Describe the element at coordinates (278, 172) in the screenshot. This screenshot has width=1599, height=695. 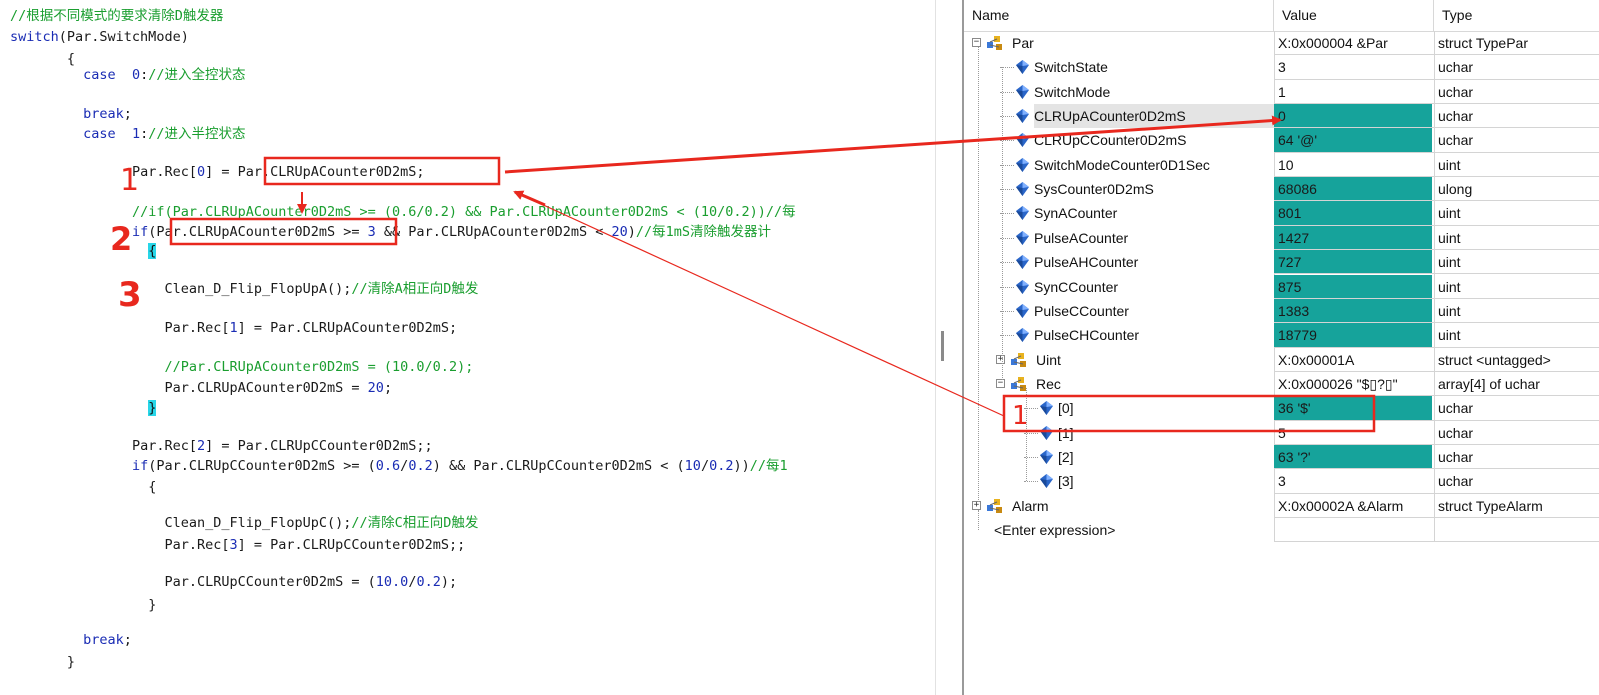
I see `code-line: Par.Rec[0] = Par.CLRUpACounter0D2mS;` at that location.